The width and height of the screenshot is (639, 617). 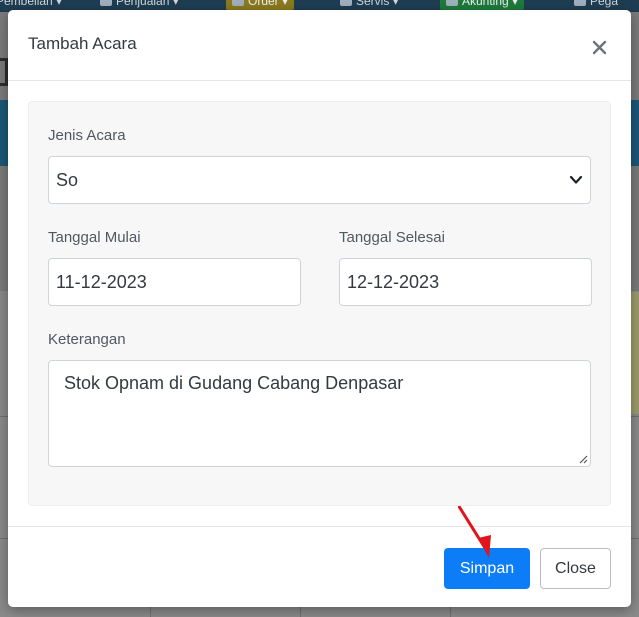 I want to click on money-icon, so click(x=452, y=3).